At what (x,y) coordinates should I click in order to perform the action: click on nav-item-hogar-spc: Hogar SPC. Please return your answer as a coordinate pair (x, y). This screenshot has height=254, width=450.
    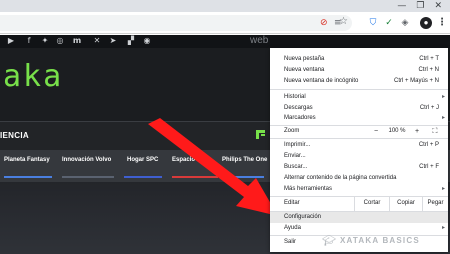
    Looking at the image, I should click on (143, 166).